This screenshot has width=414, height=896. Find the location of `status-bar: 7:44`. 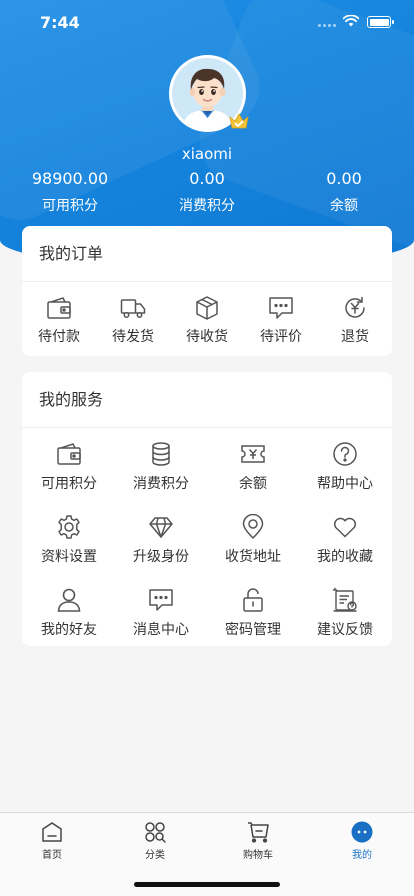

status-bar: 7:44 is located at coordinates (207, 22).